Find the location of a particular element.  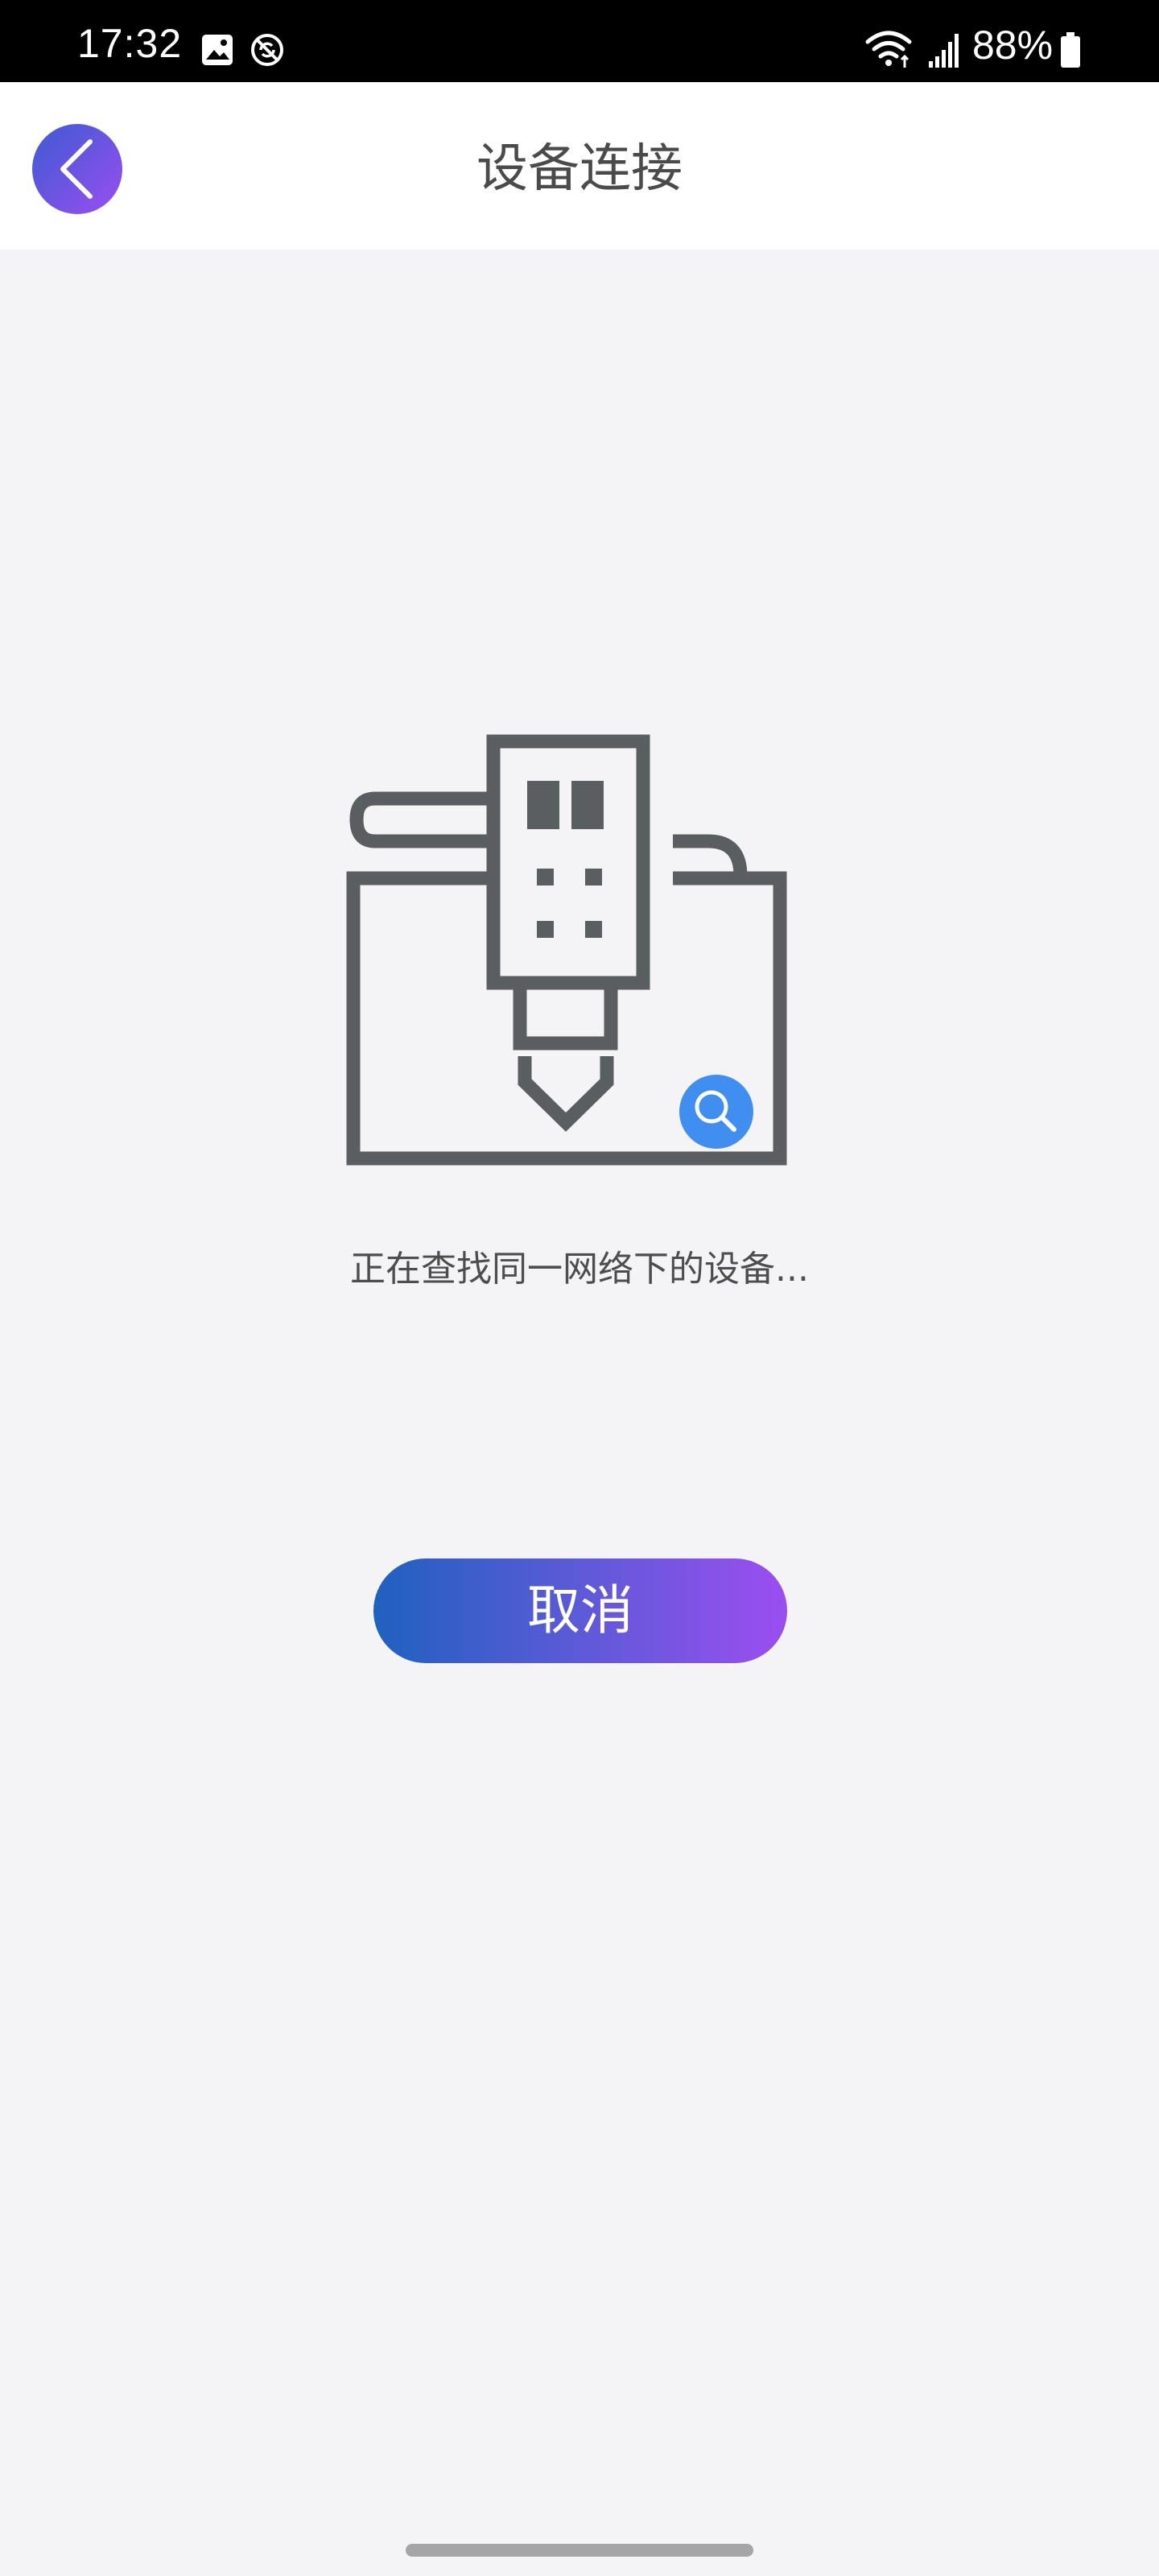

battery-icon is located at coordinates (1070, 50).